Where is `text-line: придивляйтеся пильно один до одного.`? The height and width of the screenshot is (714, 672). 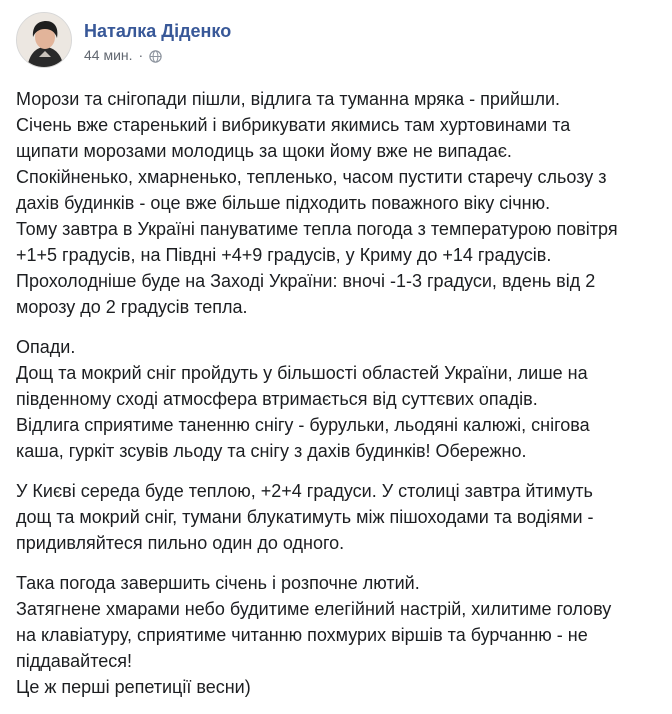
text-line: придивляйтеся пильно один до одного. is located at coordinates (180, 543).